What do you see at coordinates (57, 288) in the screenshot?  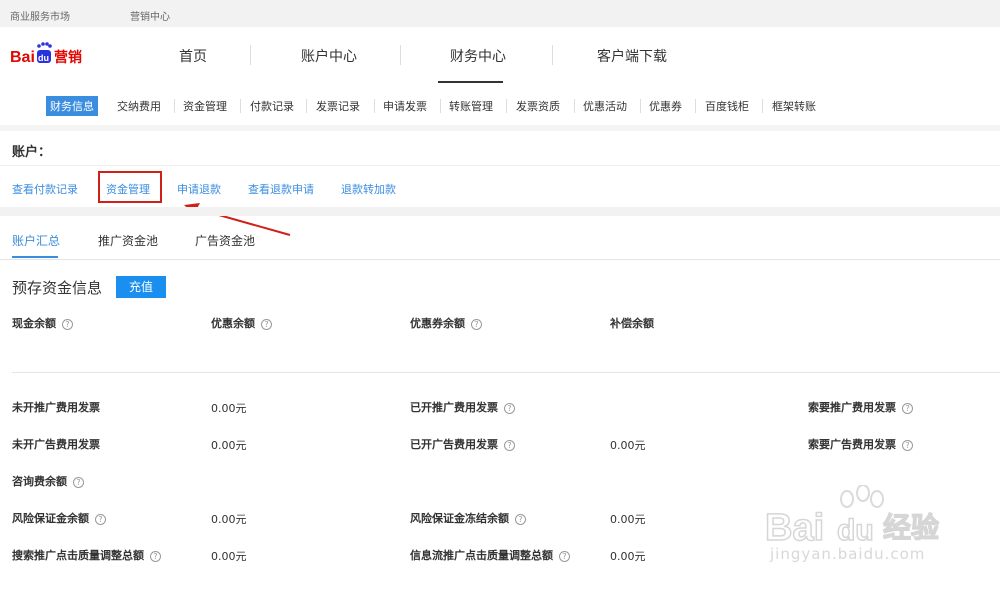 I see `deposit-info-title: 预存资金信息` at bounding box center [57, 288].